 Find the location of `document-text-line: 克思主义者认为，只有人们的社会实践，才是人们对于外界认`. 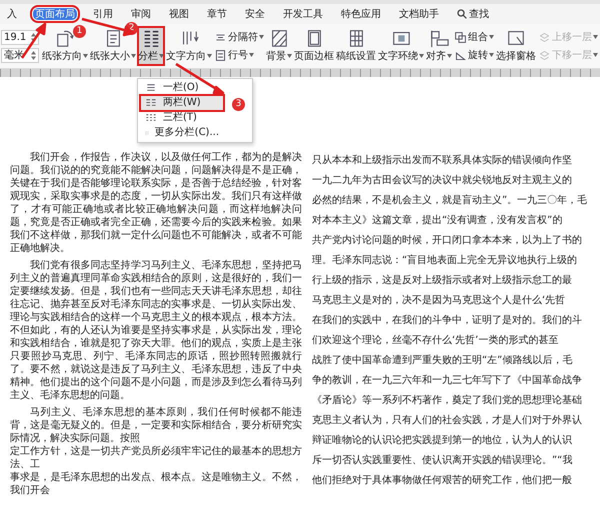

document-text-line: 克思主义者认为，只有人们的社会实践，才是人们对于外界认 is located at coordinates (447, 421).